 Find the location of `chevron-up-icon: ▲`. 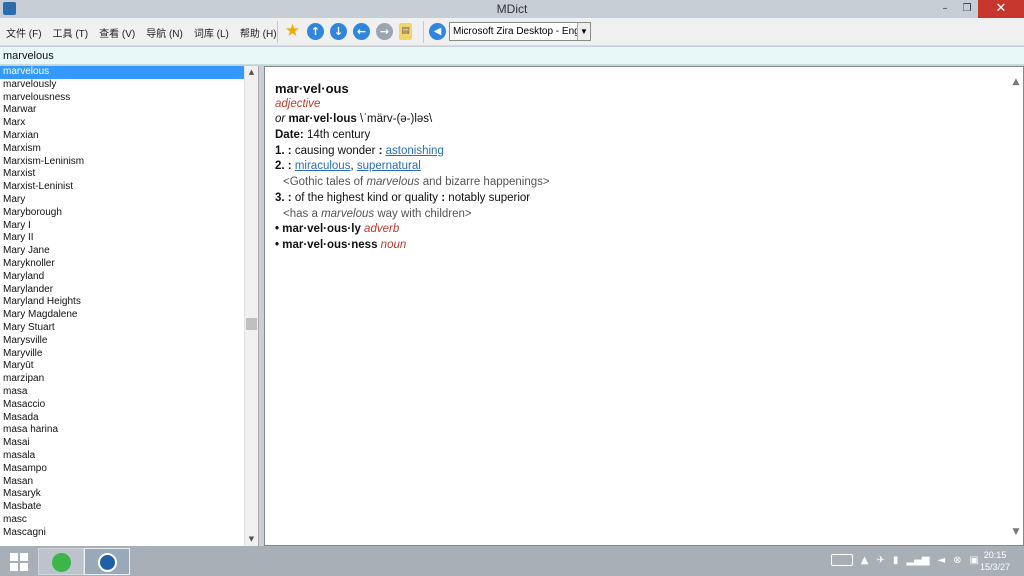

chevron-up-icon: ▲ is located at coordinates (865, 560).